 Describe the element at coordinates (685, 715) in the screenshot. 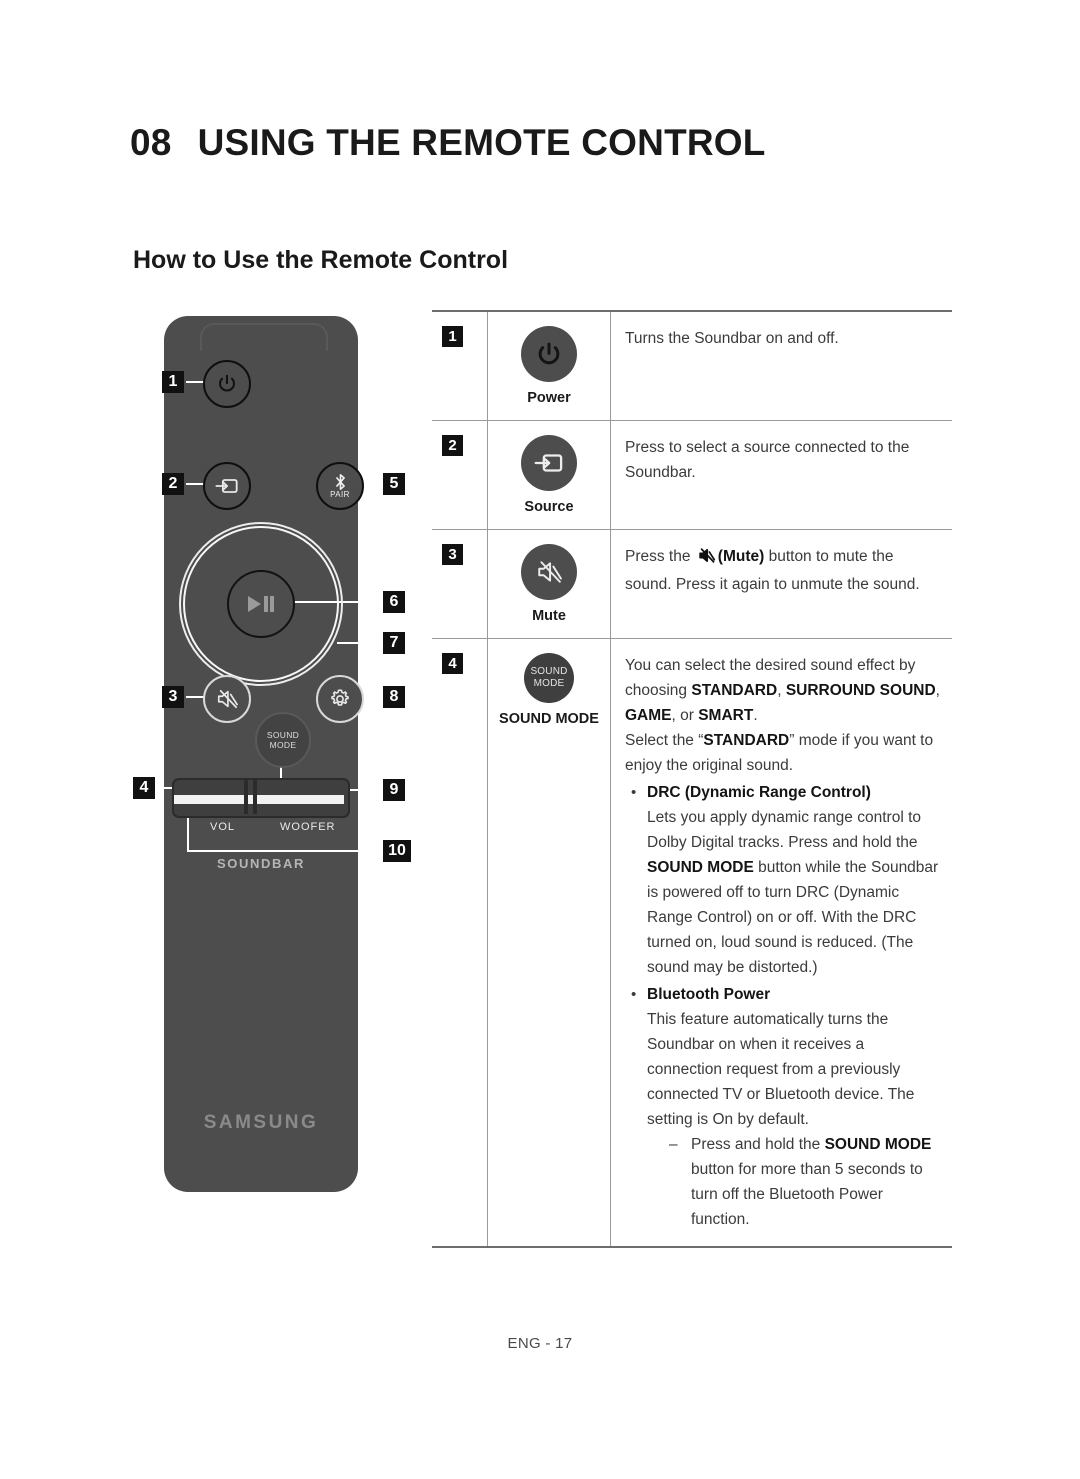

I see `p1-c3: , or` at that location.